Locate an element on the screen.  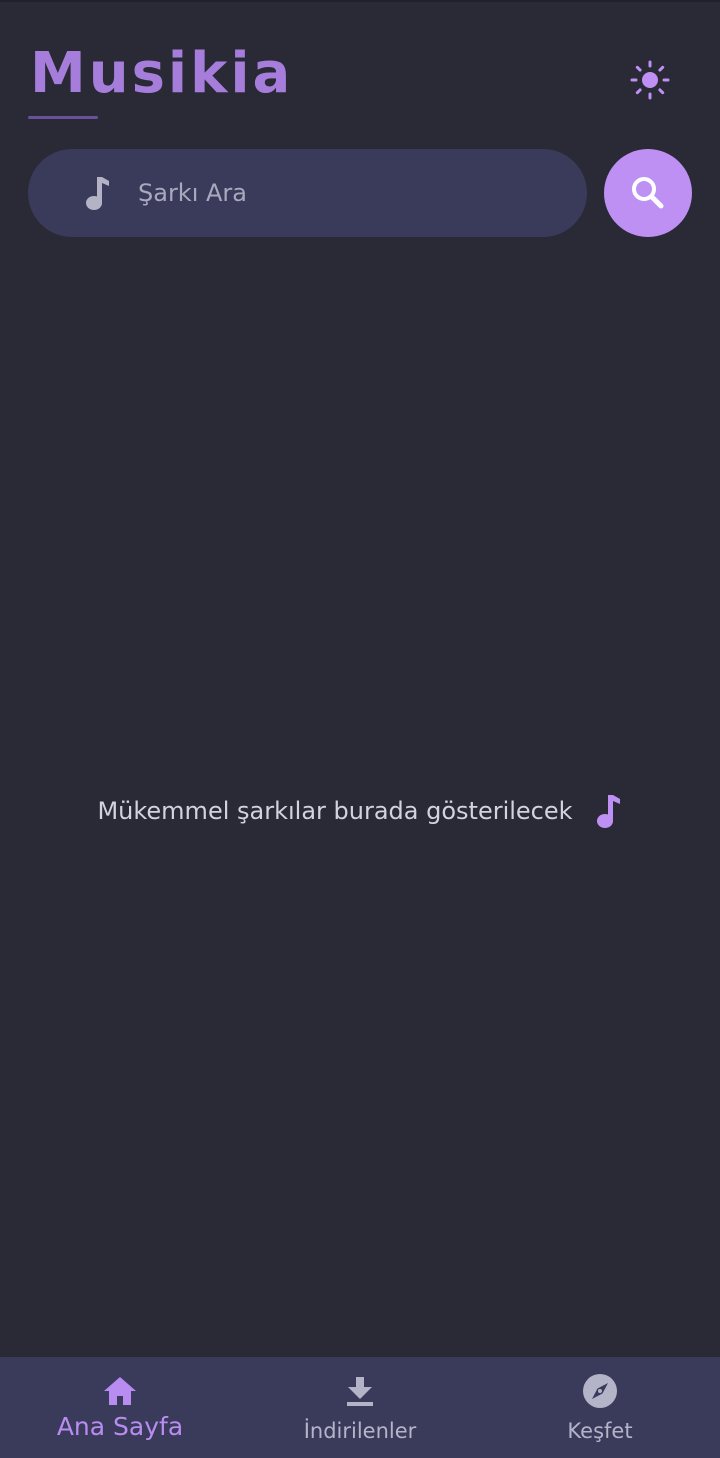
bottom-navigation: Ana Sayfa İndirilenler Keşfet is located at coordinates (360, 1407).